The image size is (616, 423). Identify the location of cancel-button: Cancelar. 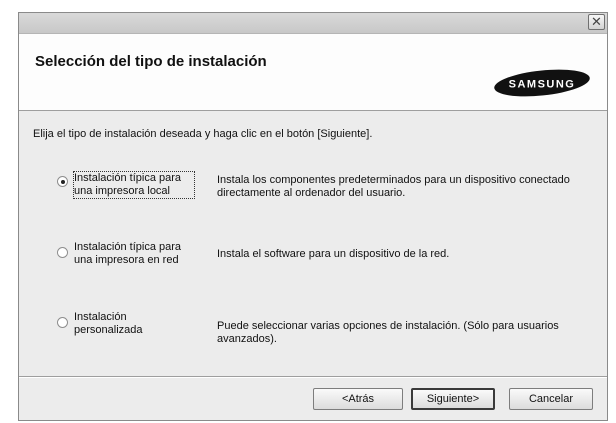
(551, 399).